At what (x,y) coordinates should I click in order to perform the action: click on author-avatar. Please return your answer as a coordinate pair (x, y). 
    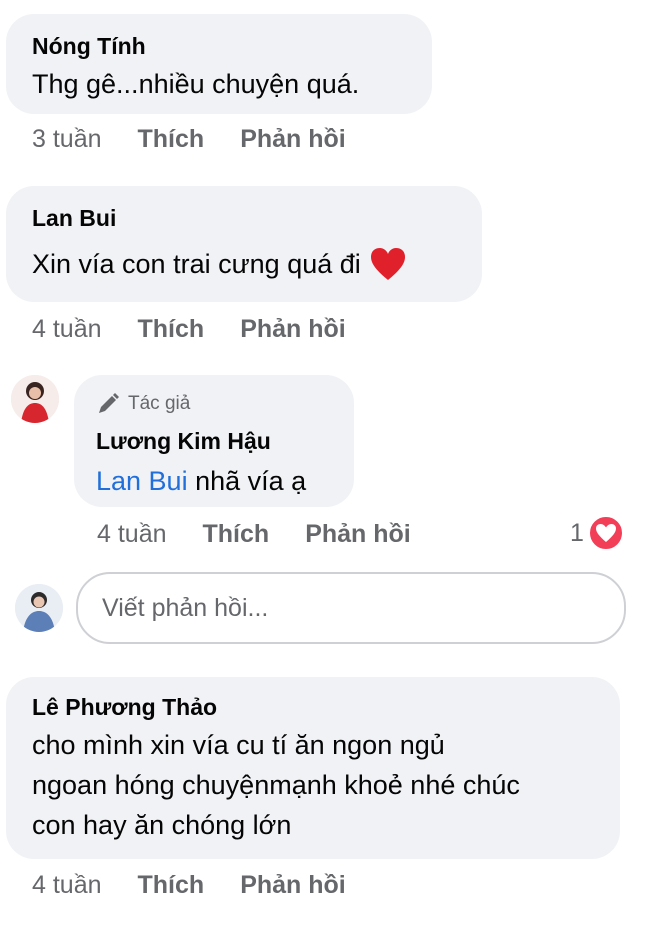
    Looking at the image, I should click on (35, 399).